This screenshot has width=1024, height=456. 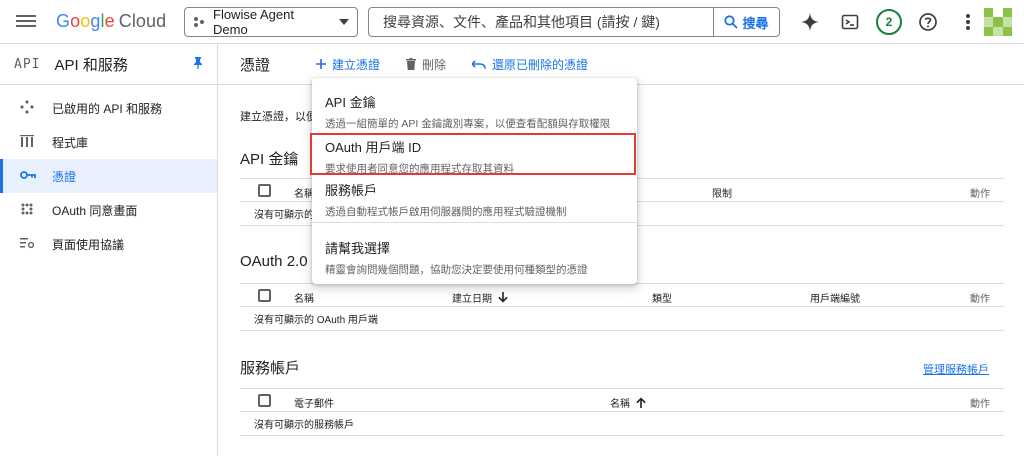 What do you see at coordinates (108, 176) in the screenshot?
I see `sidebar-item-credentials: 憑證` at bounding box center [108, 176].